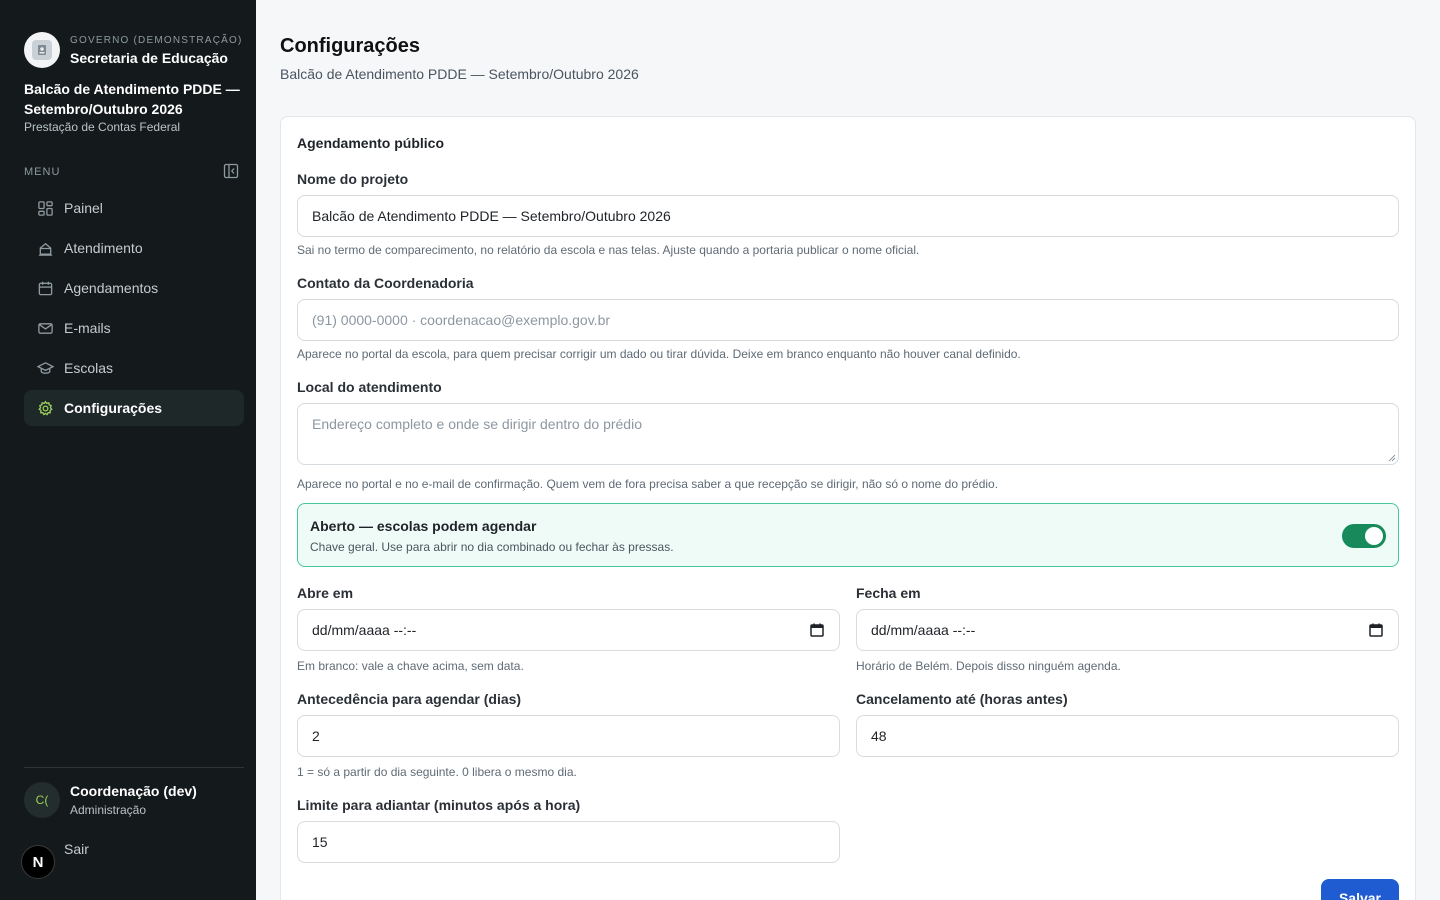  I want to click on sidebar-item-emails: E-mails, so click(134, 328).